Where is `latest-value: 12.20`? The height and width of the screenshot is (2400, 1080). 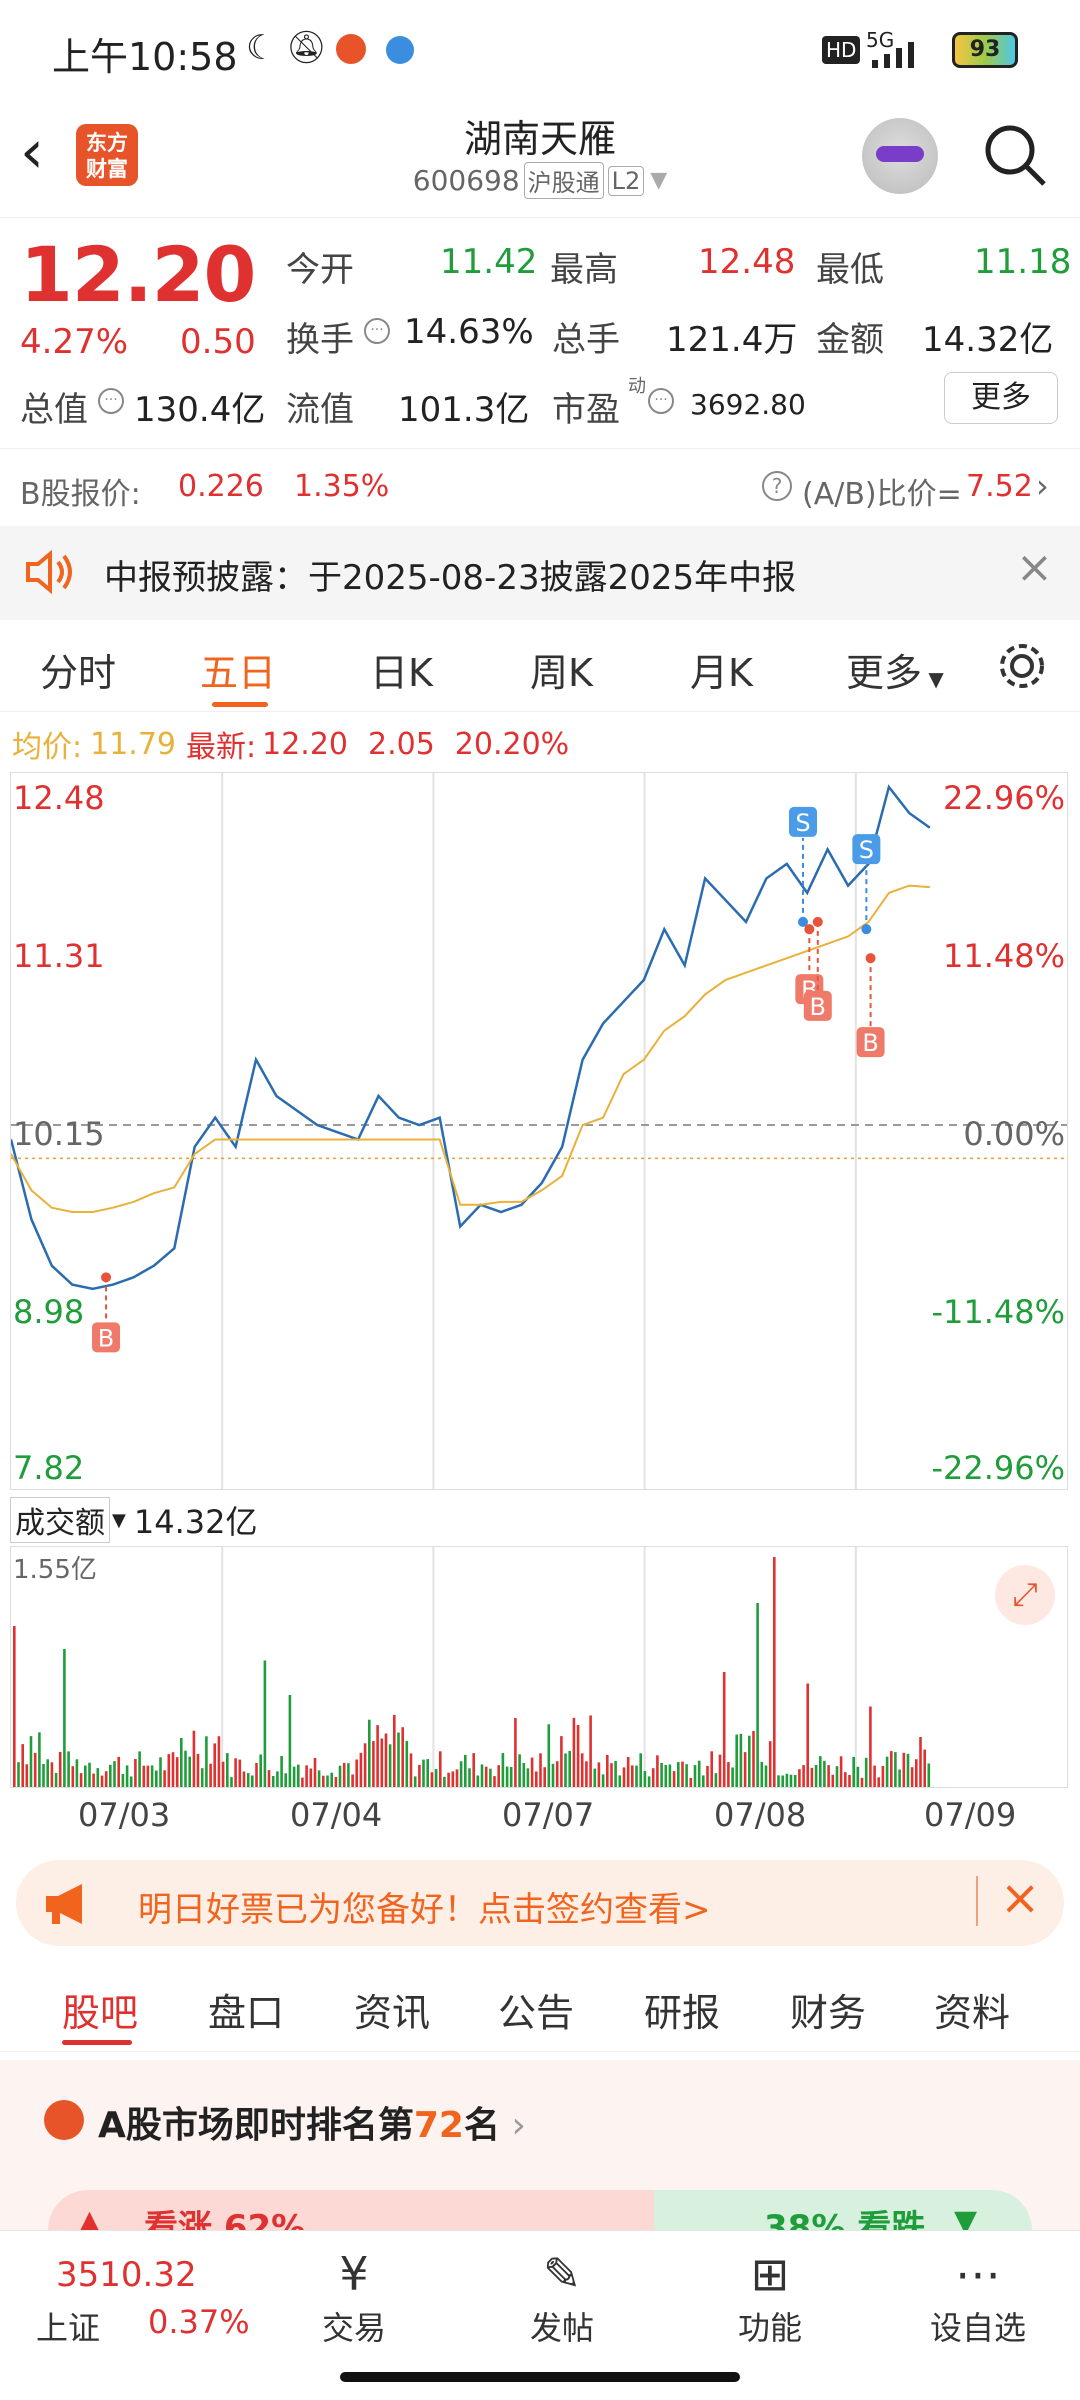 latest-value: 12.20 is located at coordinates (305, 744).